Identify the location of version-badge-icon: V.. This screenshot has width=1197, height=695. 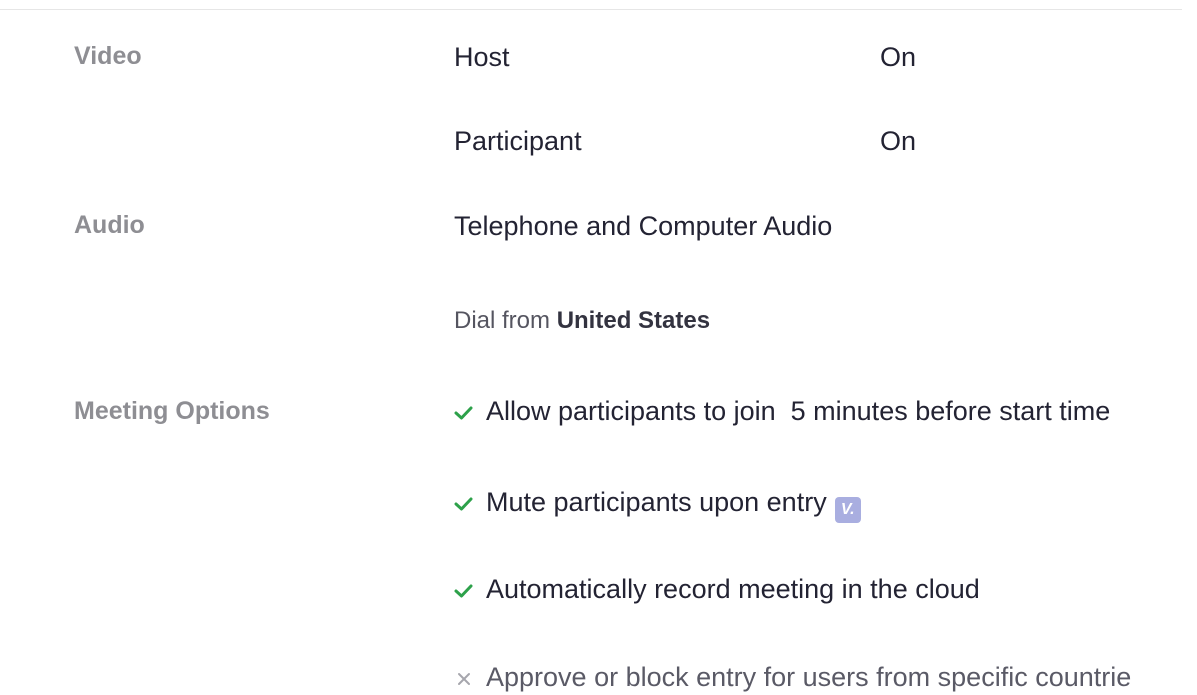
(847, 510).